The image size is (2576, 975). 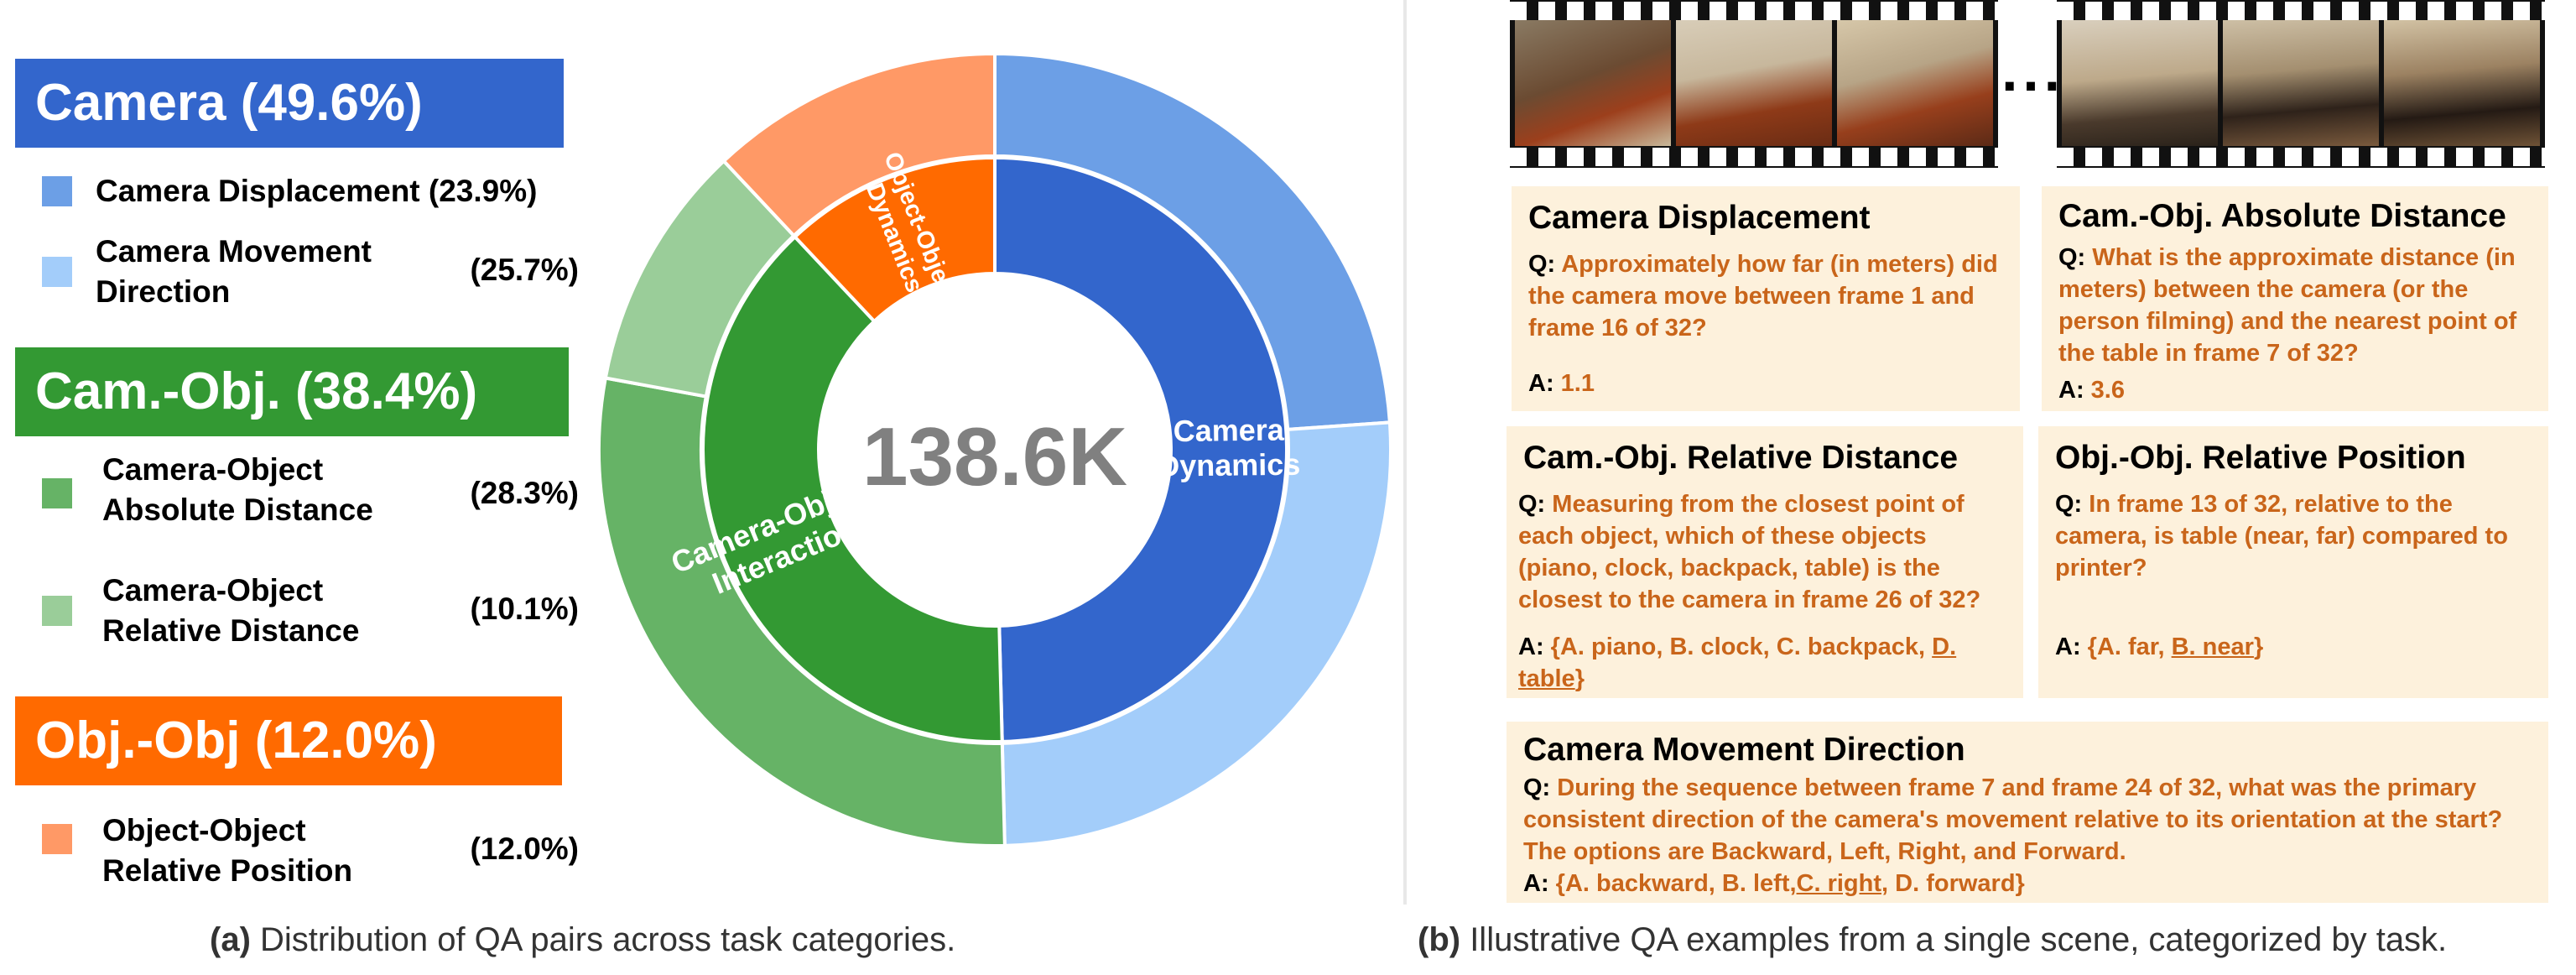 What do you see at coordinates (1676, 883) in the screenshot?
I see `answer-options: {A. backward, B. left,` at bounding box center [1676, 883].